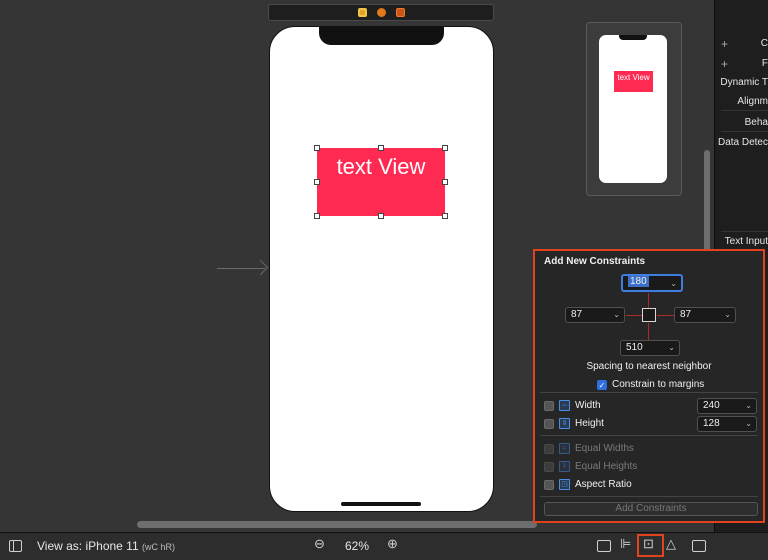 The width and height of the screenshot is (768, 560). What do you see at coordinates (549, 484) in the screenshot?
I see `aspect-ratio-checkbox` at bounding box center [549, 484].